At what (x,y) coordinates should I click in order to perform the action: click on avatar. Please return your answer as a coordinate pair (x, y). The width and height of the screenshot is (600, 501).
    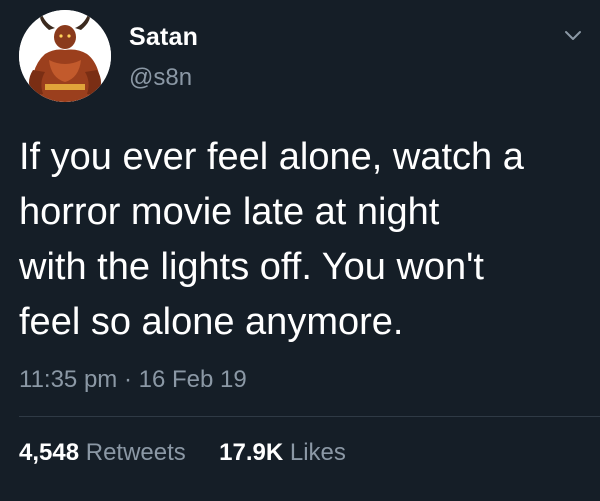
    Looking at the image, I should click on (65, 56).